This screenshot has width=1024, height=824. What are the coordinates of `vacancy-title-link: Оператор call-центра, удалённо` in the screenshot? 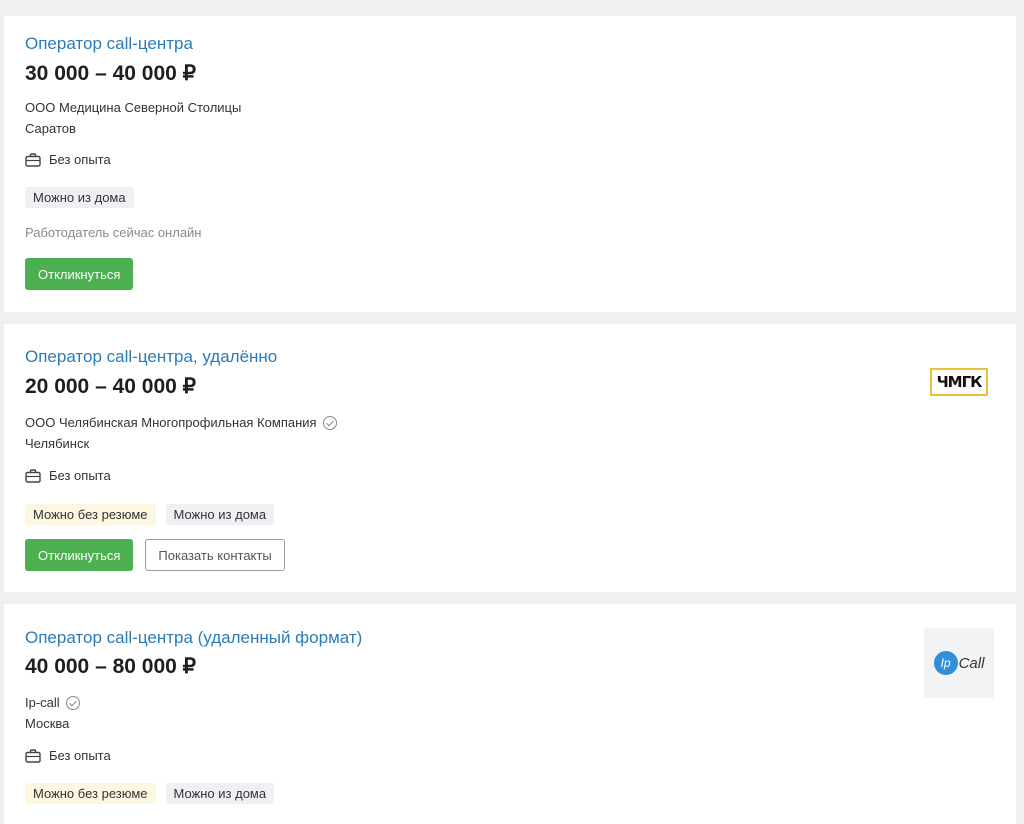 It's located at (151, 357).